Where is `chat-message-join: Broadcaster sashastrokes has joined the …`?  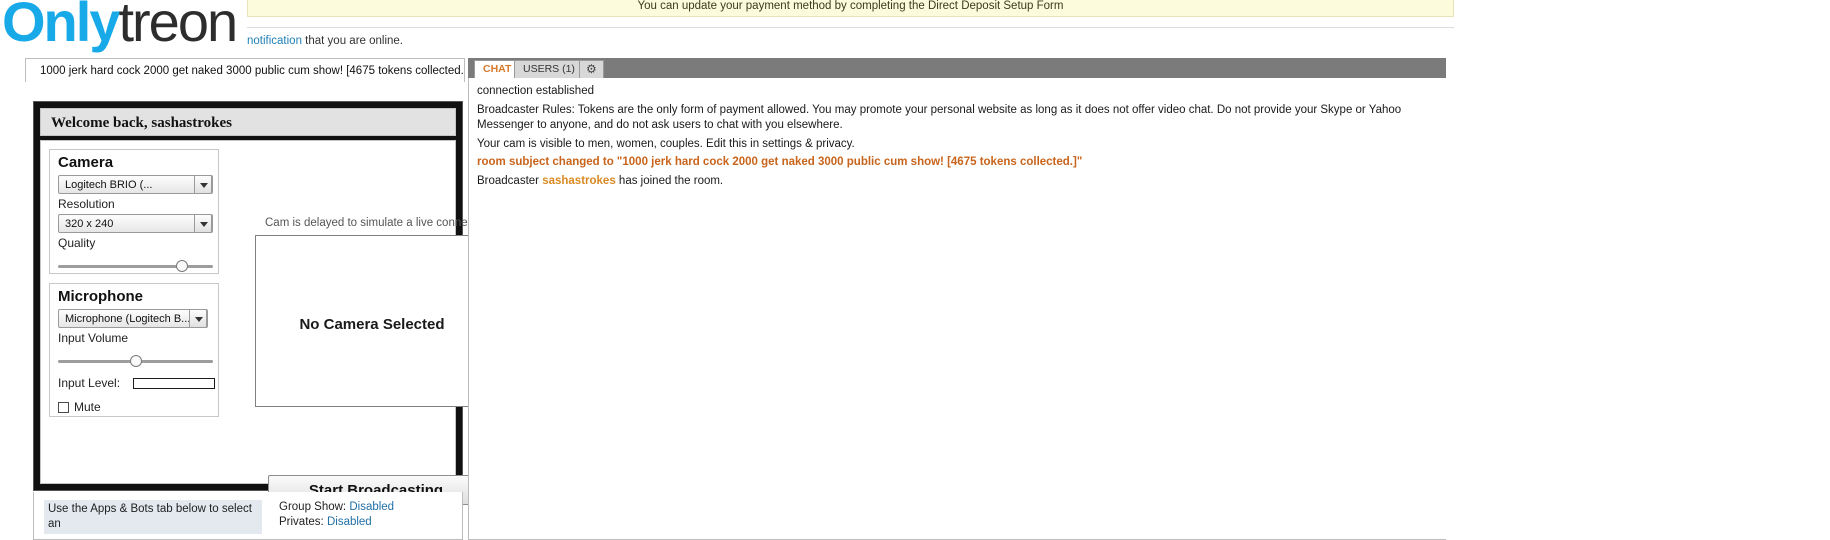 chat-message-join: Broadcaster sashastrokes has joined the … is located at coordinates (957, 182).